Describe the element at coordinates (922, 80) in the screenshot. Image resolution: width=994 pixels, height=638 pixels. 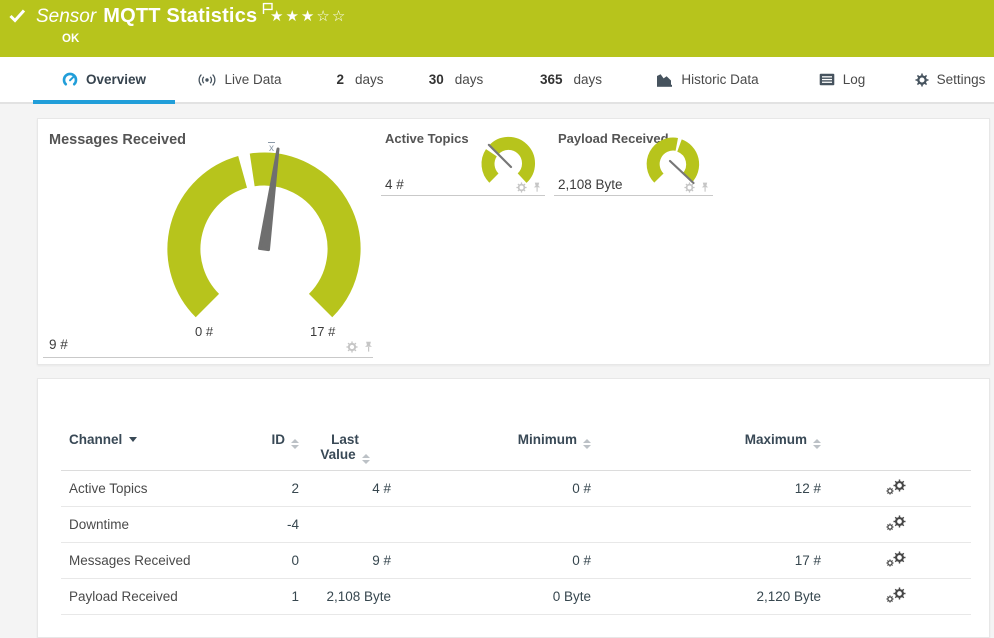
I see `gear-icon` at that location.